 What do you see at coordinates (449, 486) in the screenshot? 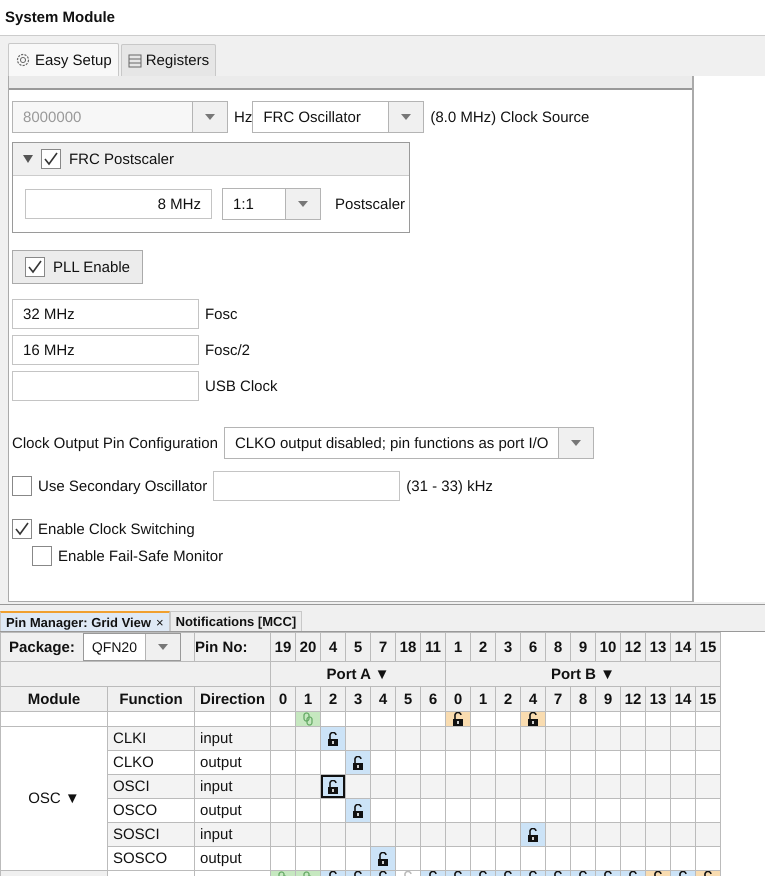
I see `range-label: (31 - 33) kHz` at bounding box center [449, 486].